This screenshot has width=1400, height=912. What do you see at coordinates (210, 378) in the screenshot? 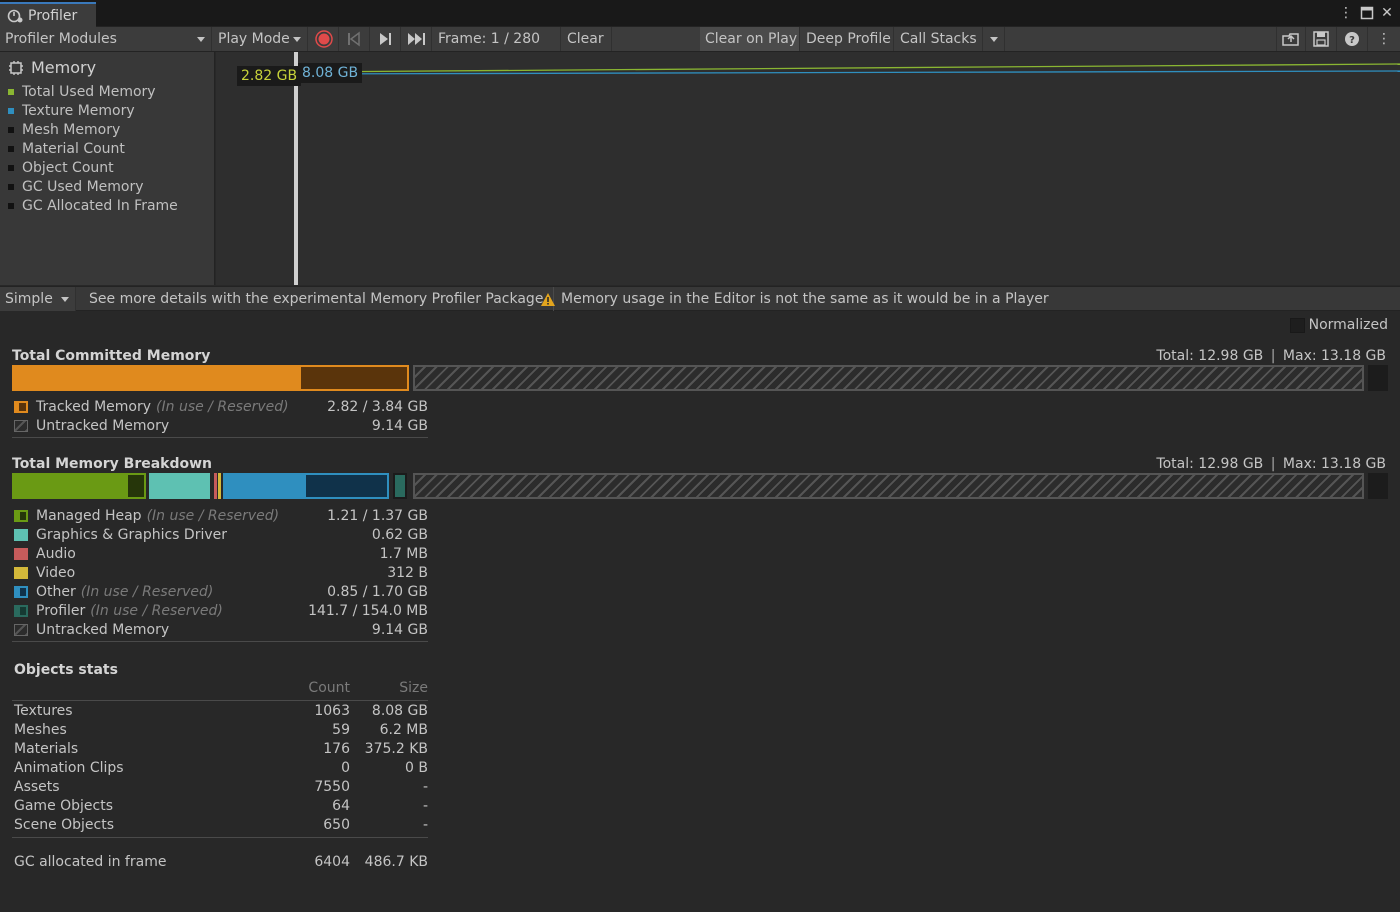
I see `tracked-memory-segment` at bounding box center [210, 378].